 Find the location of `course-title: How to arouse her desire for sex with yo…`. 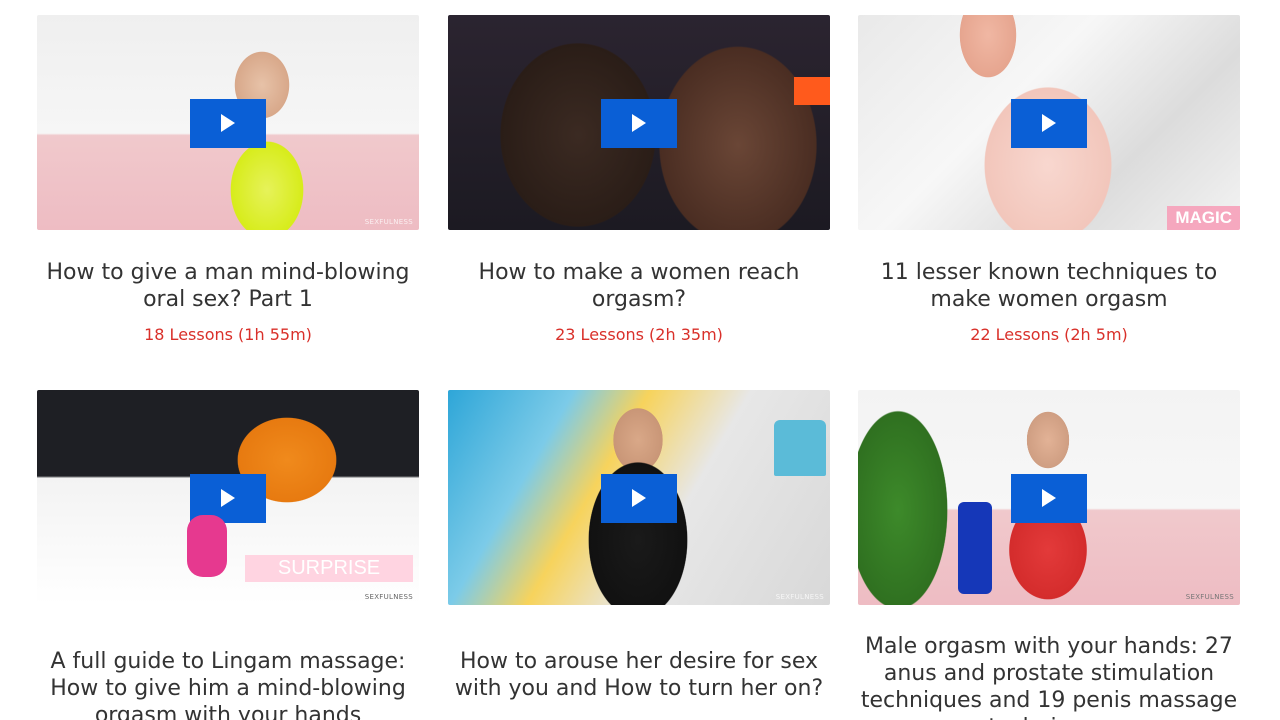

course-title: How to arouse her desire for sex with yo… is located at coordinates (639, 675).